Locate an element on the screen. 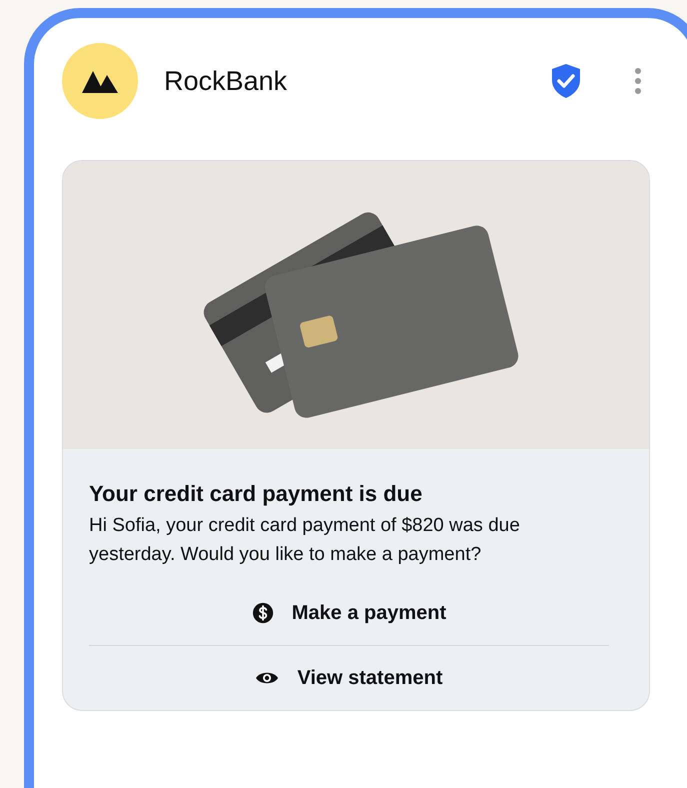 This screenshot has width=687, height=788. eye-icon is located at coordinates (267, 678).